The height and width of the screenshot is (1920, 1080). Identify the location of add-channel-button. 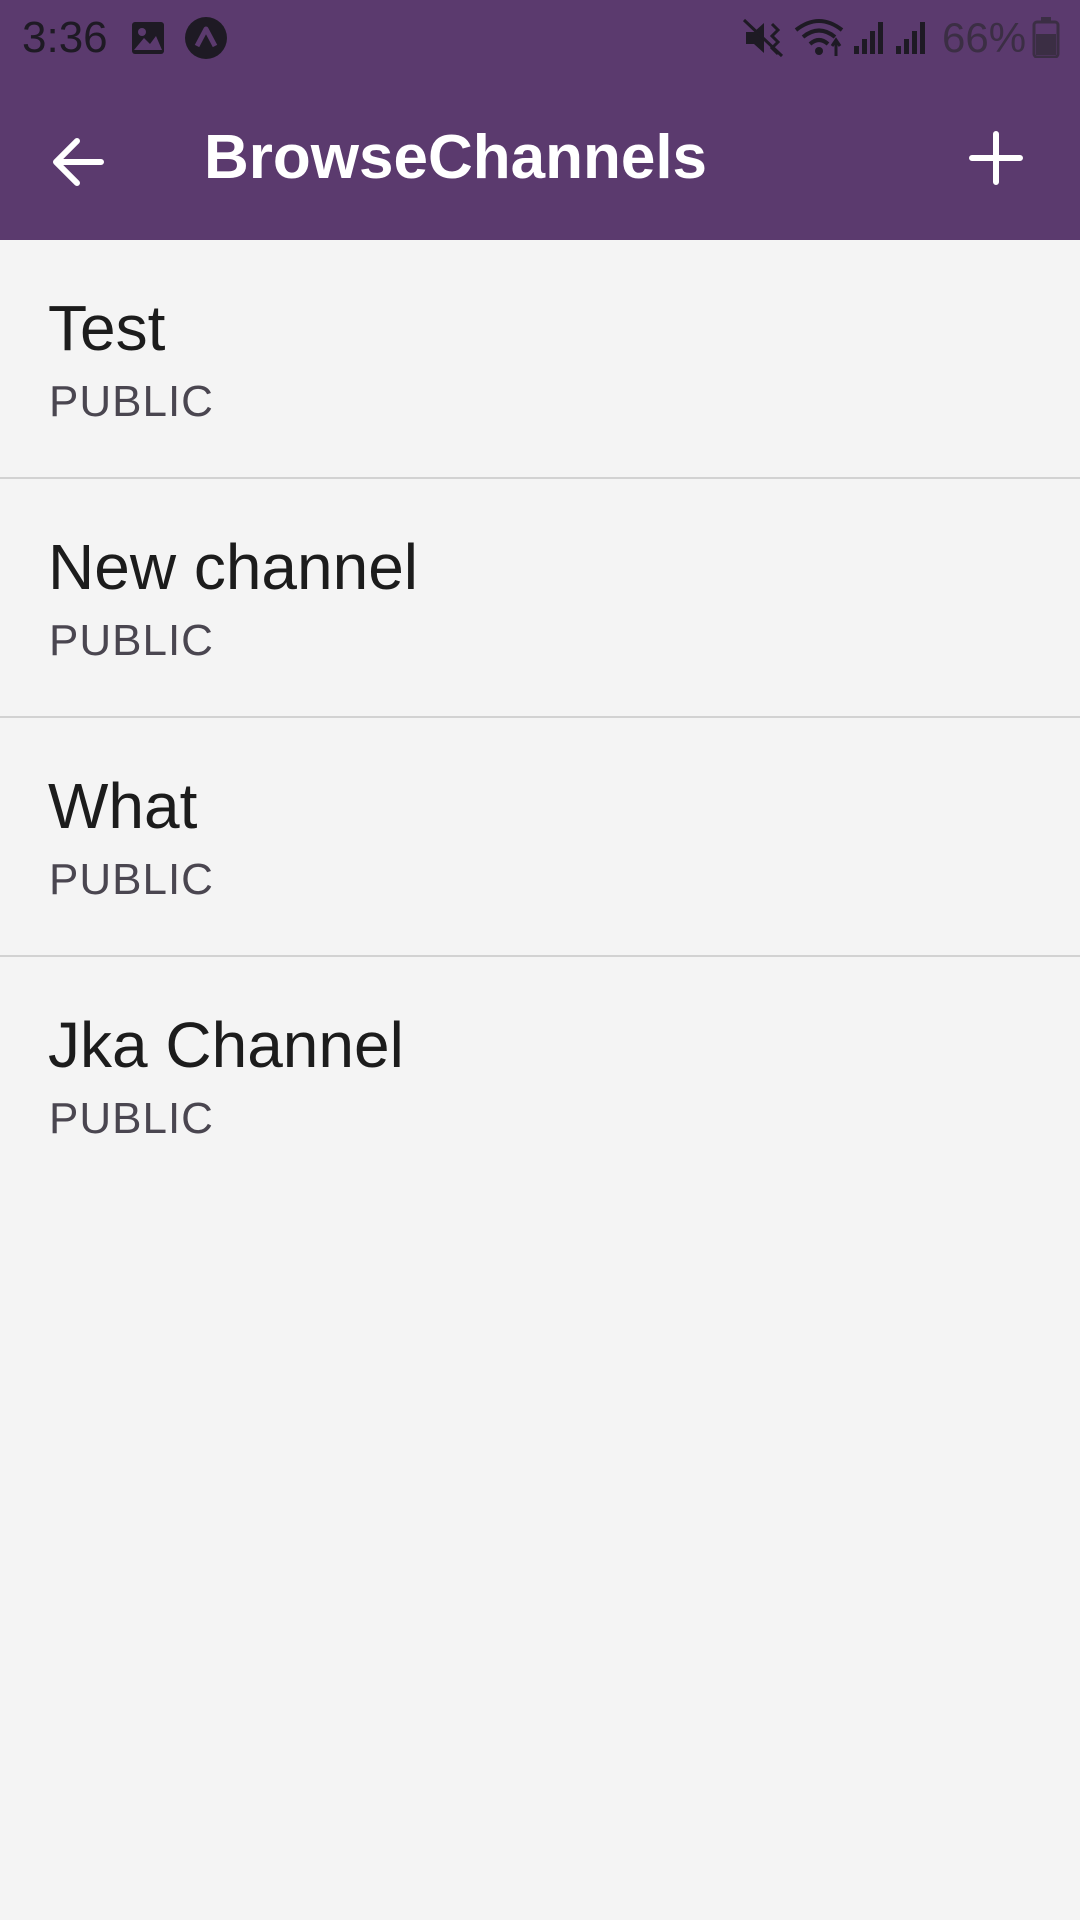
(996, 158).